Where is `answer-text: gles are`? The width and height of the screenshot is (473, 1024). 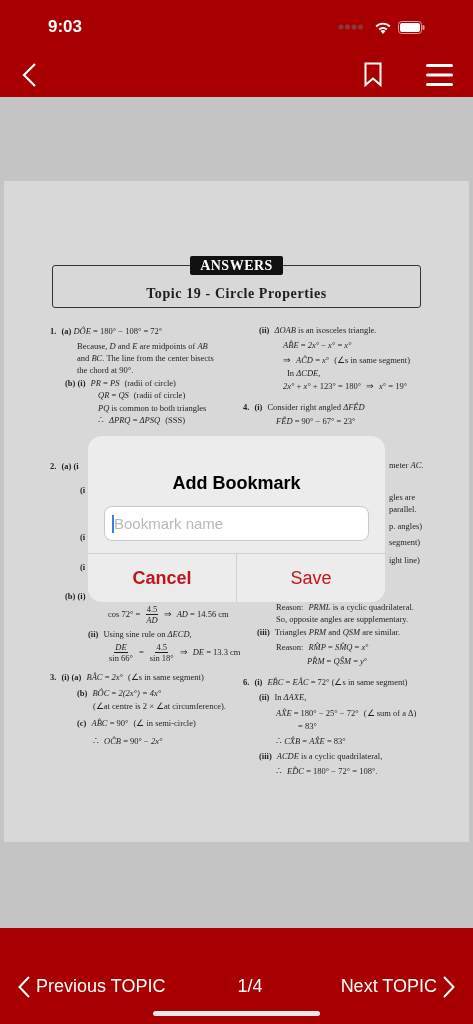
answer-text: gles are is located at coordinates (402, 497).